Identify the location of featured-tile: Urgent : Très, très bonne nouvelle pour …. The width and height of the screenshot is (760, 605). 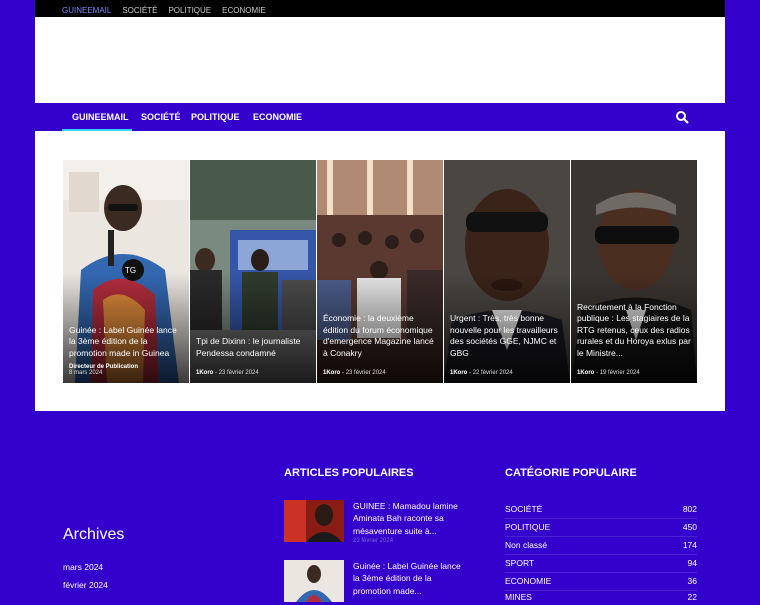
(507, 271).